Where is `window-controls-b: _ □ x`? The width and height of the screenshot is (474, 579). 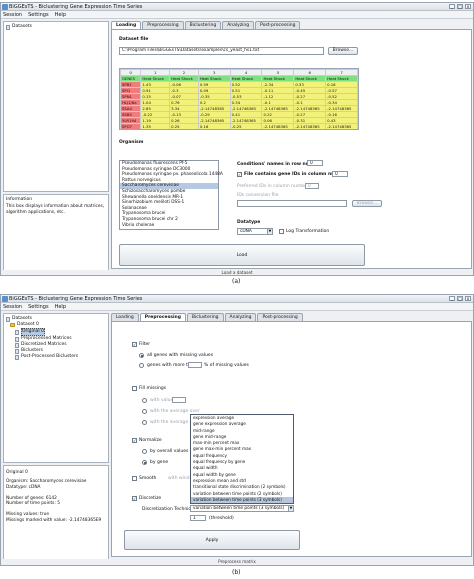
window-controls-b: _ □ x is located at coordinates (460, 298).